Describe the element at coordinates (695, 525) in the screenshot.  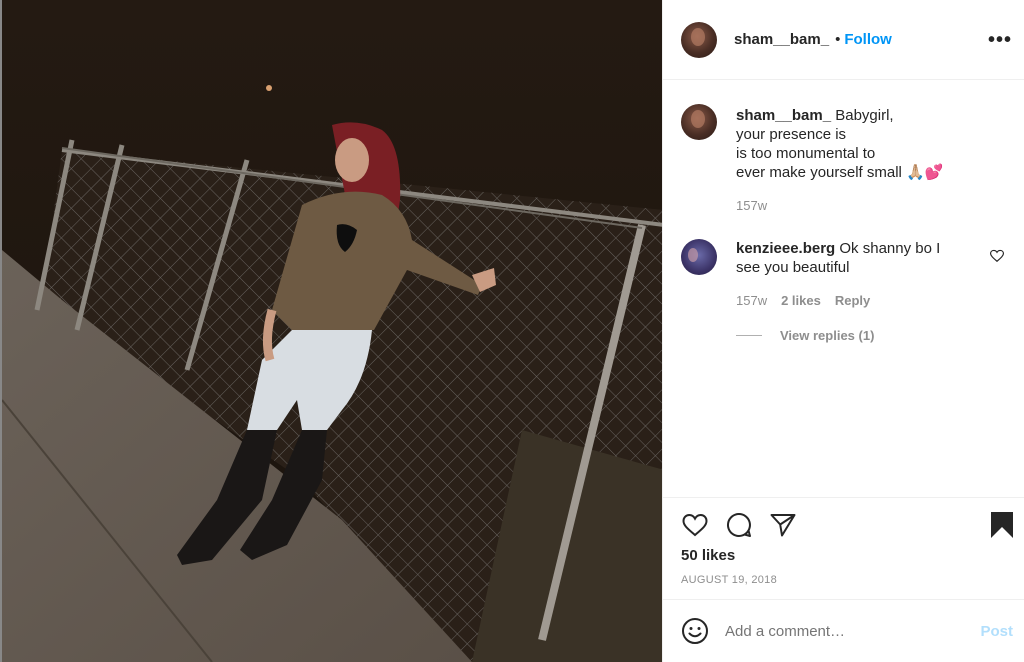
I see `heart-icon` at that location.